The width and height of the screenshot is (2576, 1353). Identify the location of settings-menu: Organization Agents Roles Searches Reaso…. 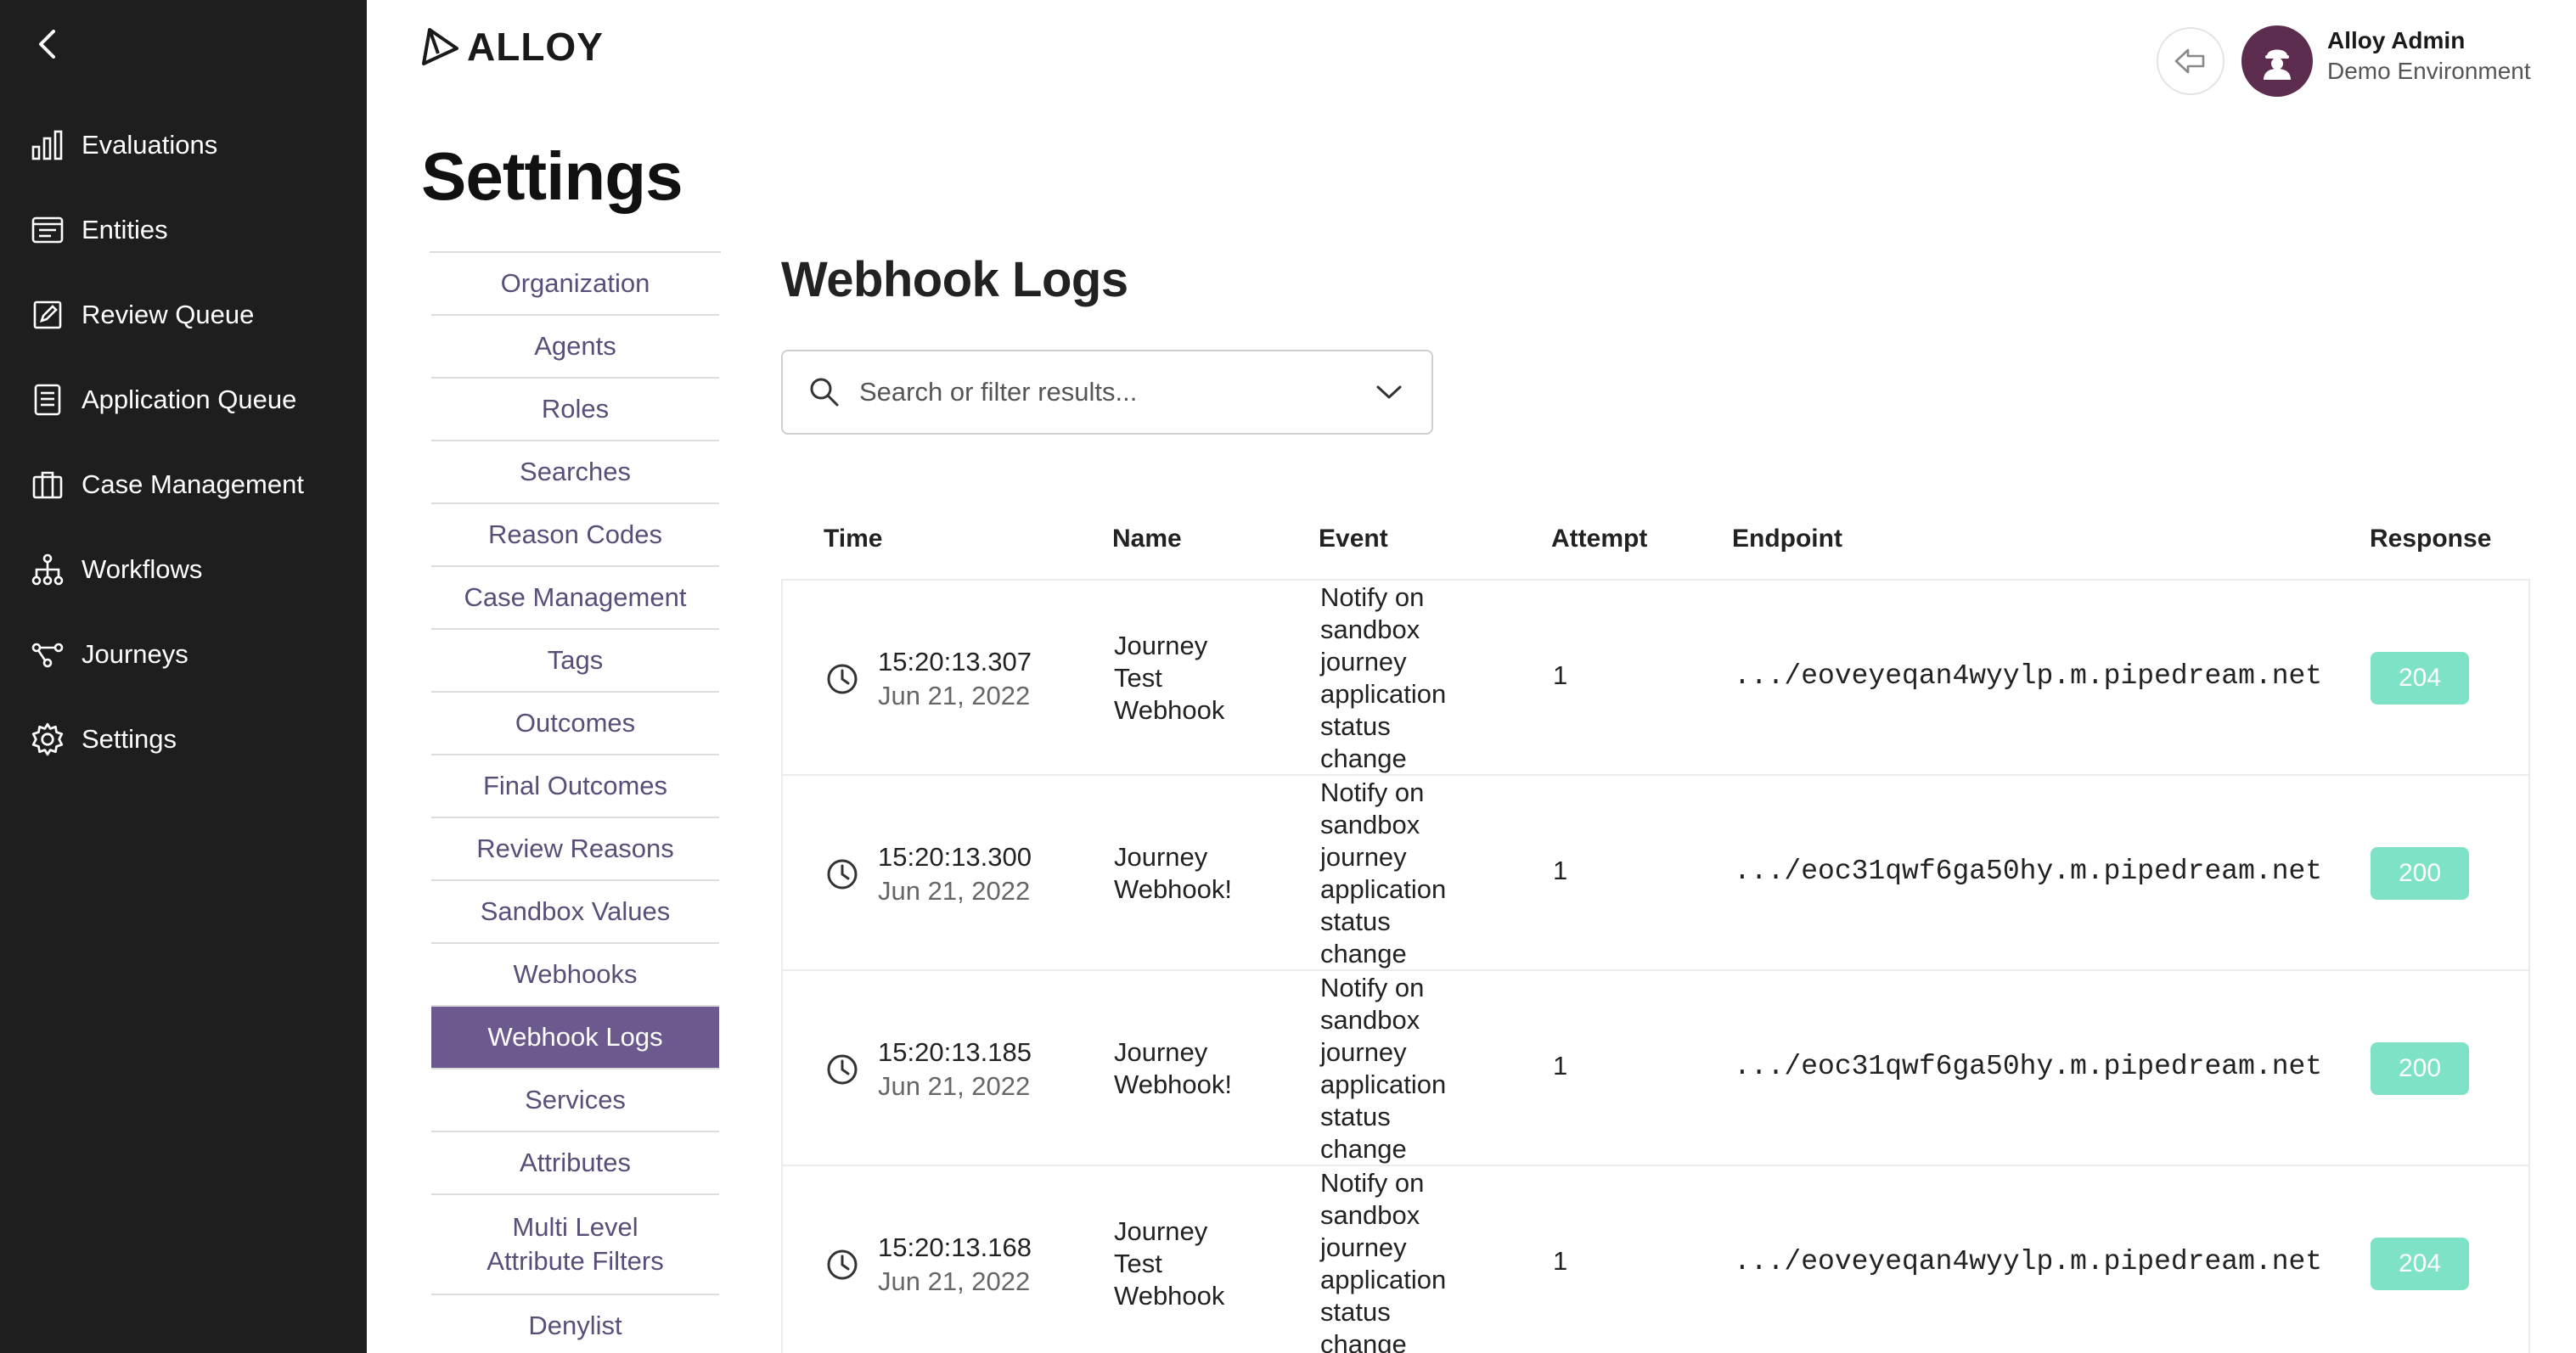
(575, 802).